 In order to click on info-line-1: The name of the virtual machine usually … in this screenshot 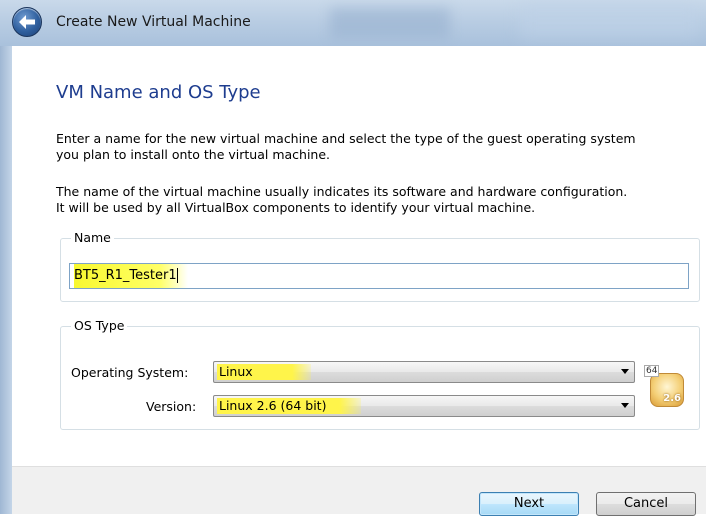, I will do `click(342, 191)`.